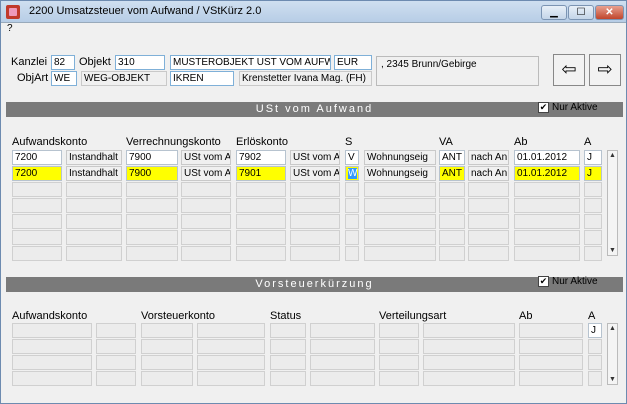 This screenshot has width=627, height=404. Describe the element at coordinates (152, 173) in the screenshot. I see `ust-row2-verr: 7900` at that location.